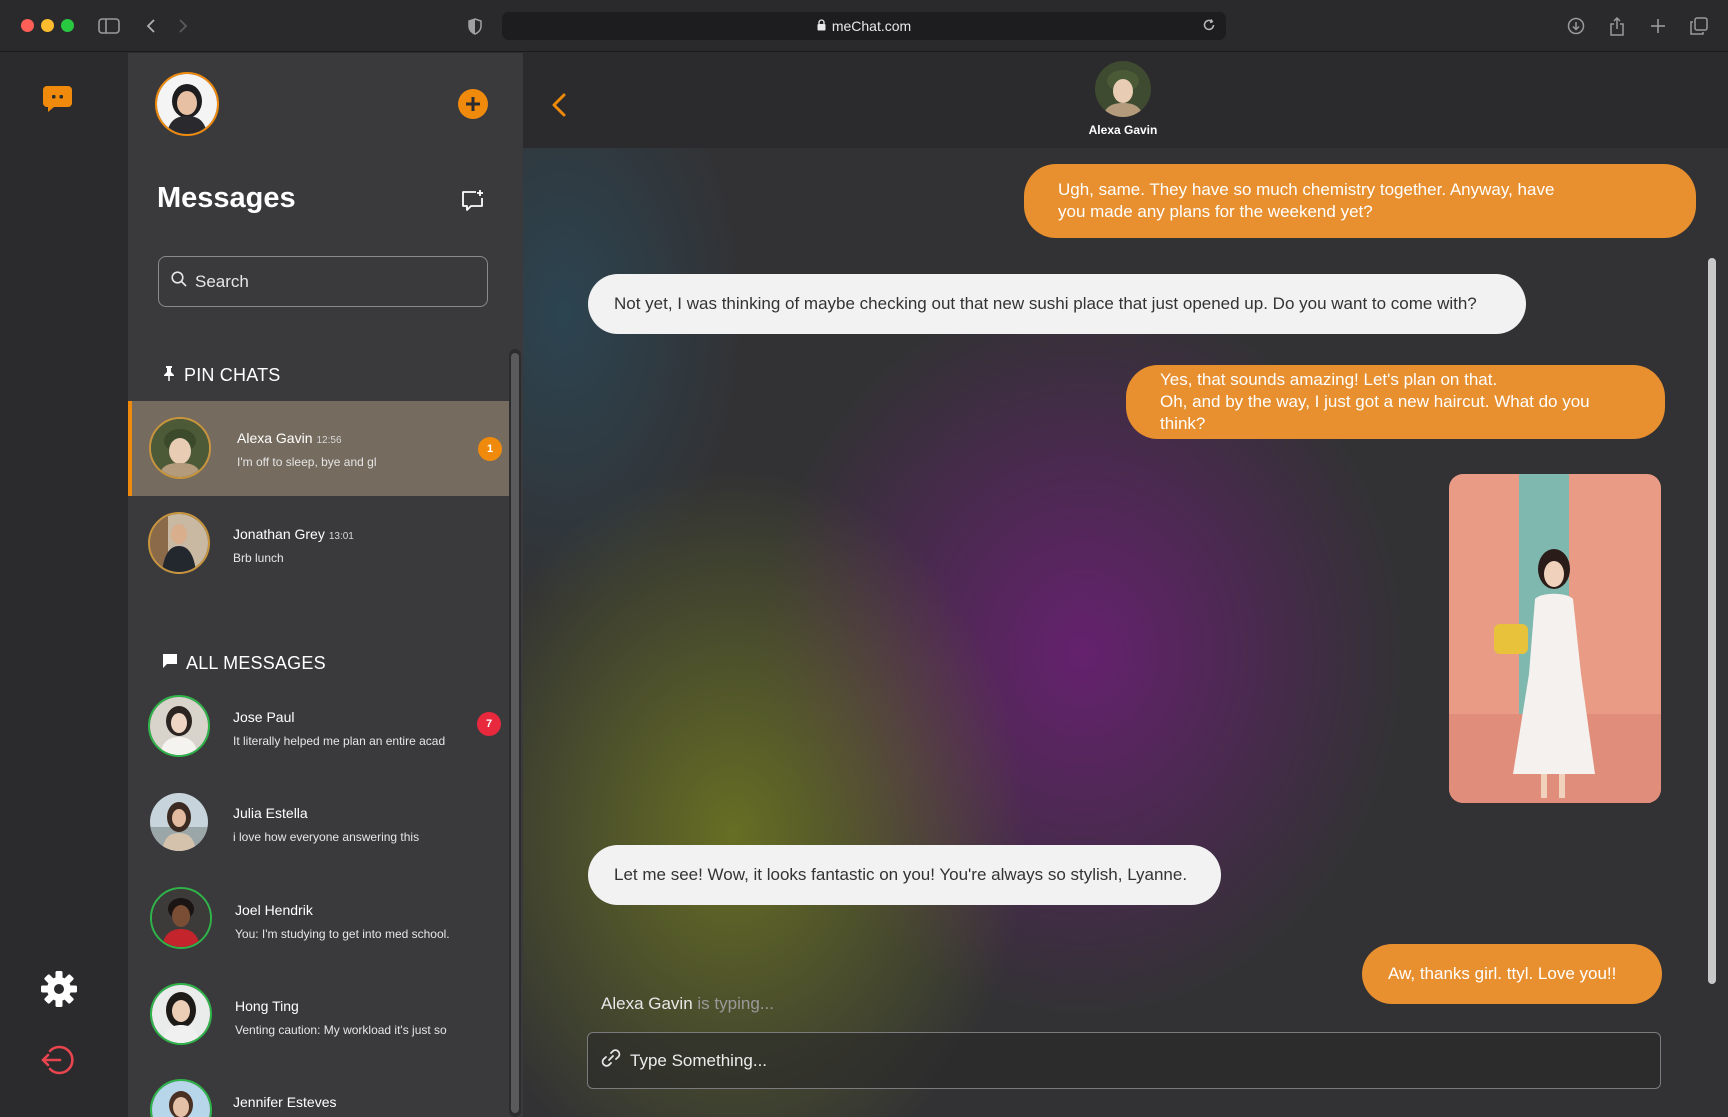 The height and width of the screenshot is (1117, 1728). What do you see at coordinates (270, 813) in the screenshot?
I see `chat-name: Julia Estella` at bounding box center [270, 813].